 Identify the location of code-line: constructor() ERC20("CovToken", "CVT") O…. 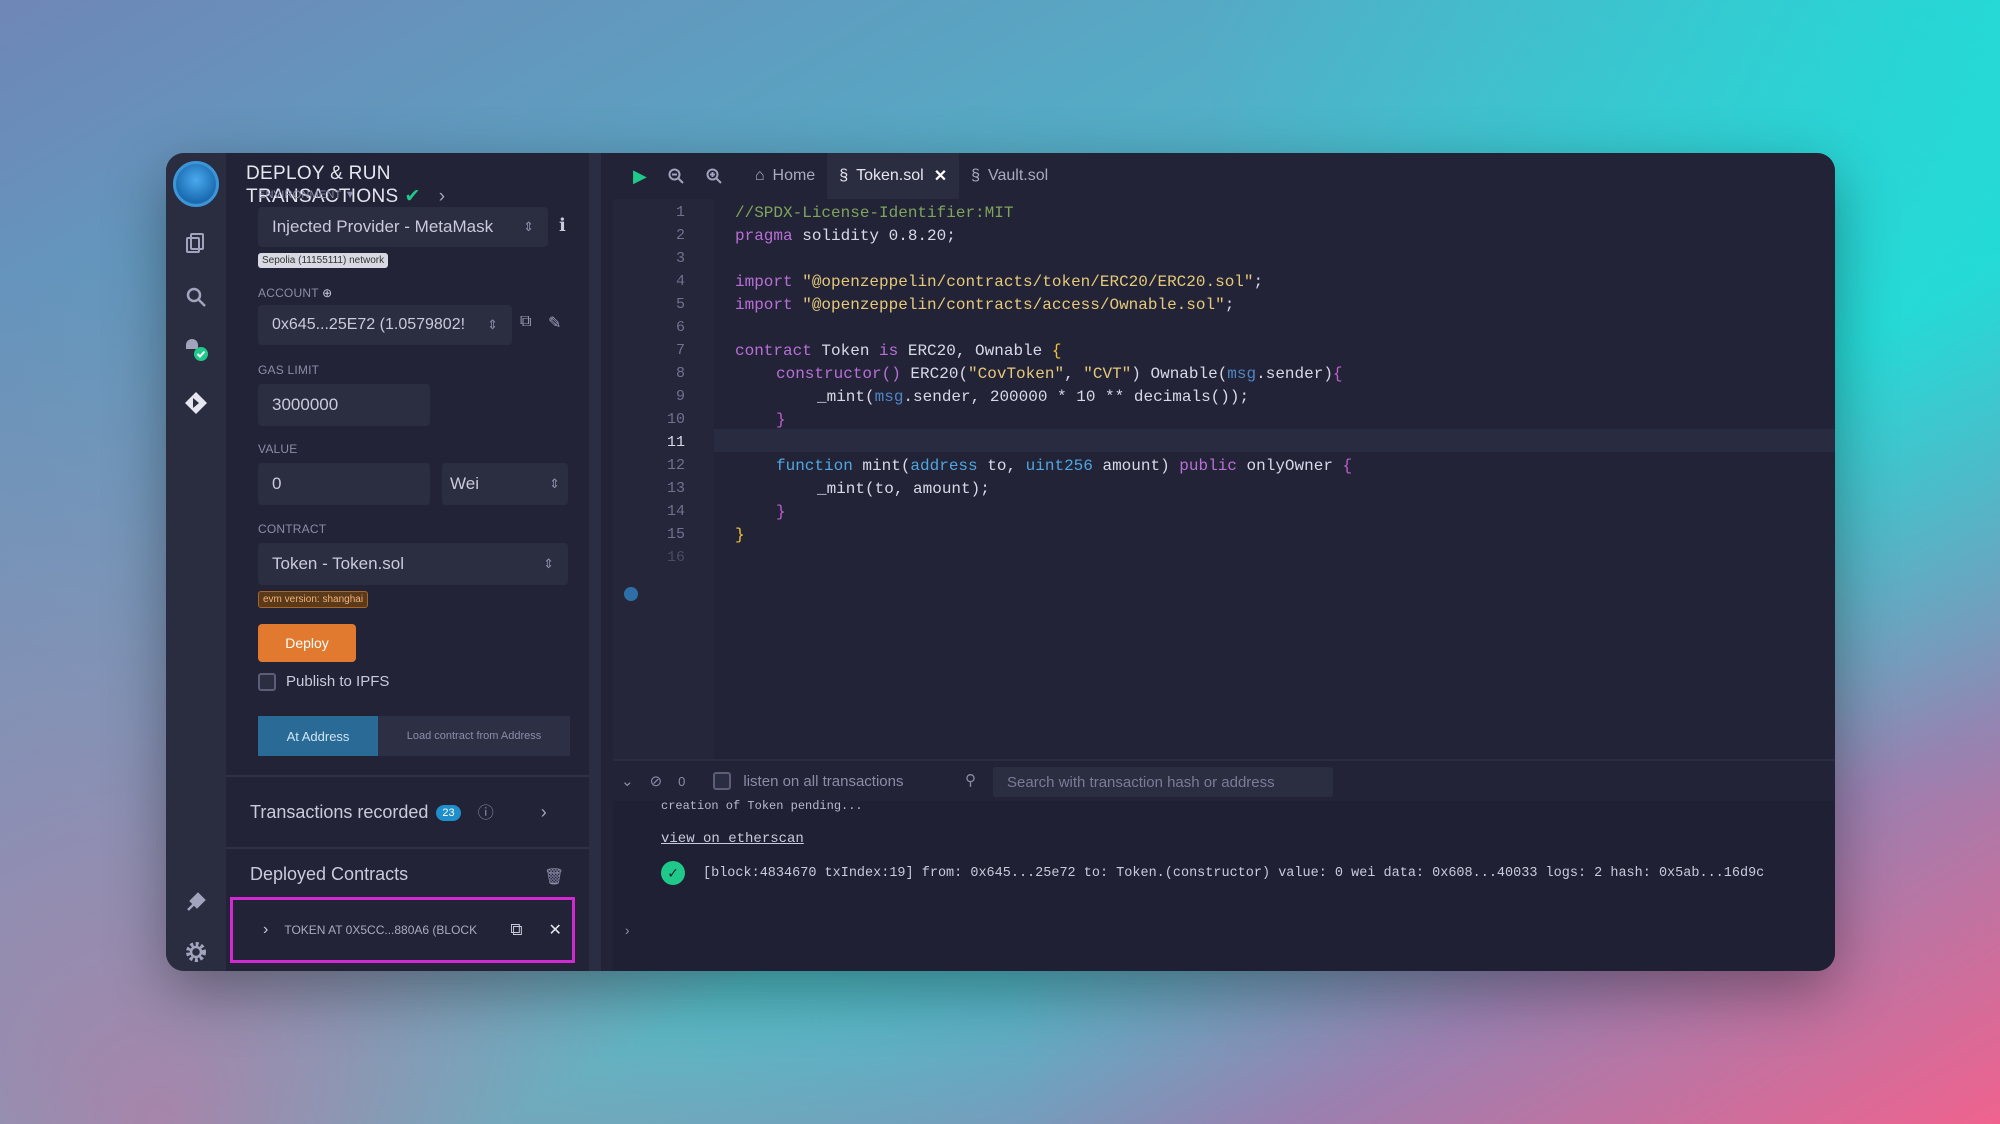
(1059, 374).